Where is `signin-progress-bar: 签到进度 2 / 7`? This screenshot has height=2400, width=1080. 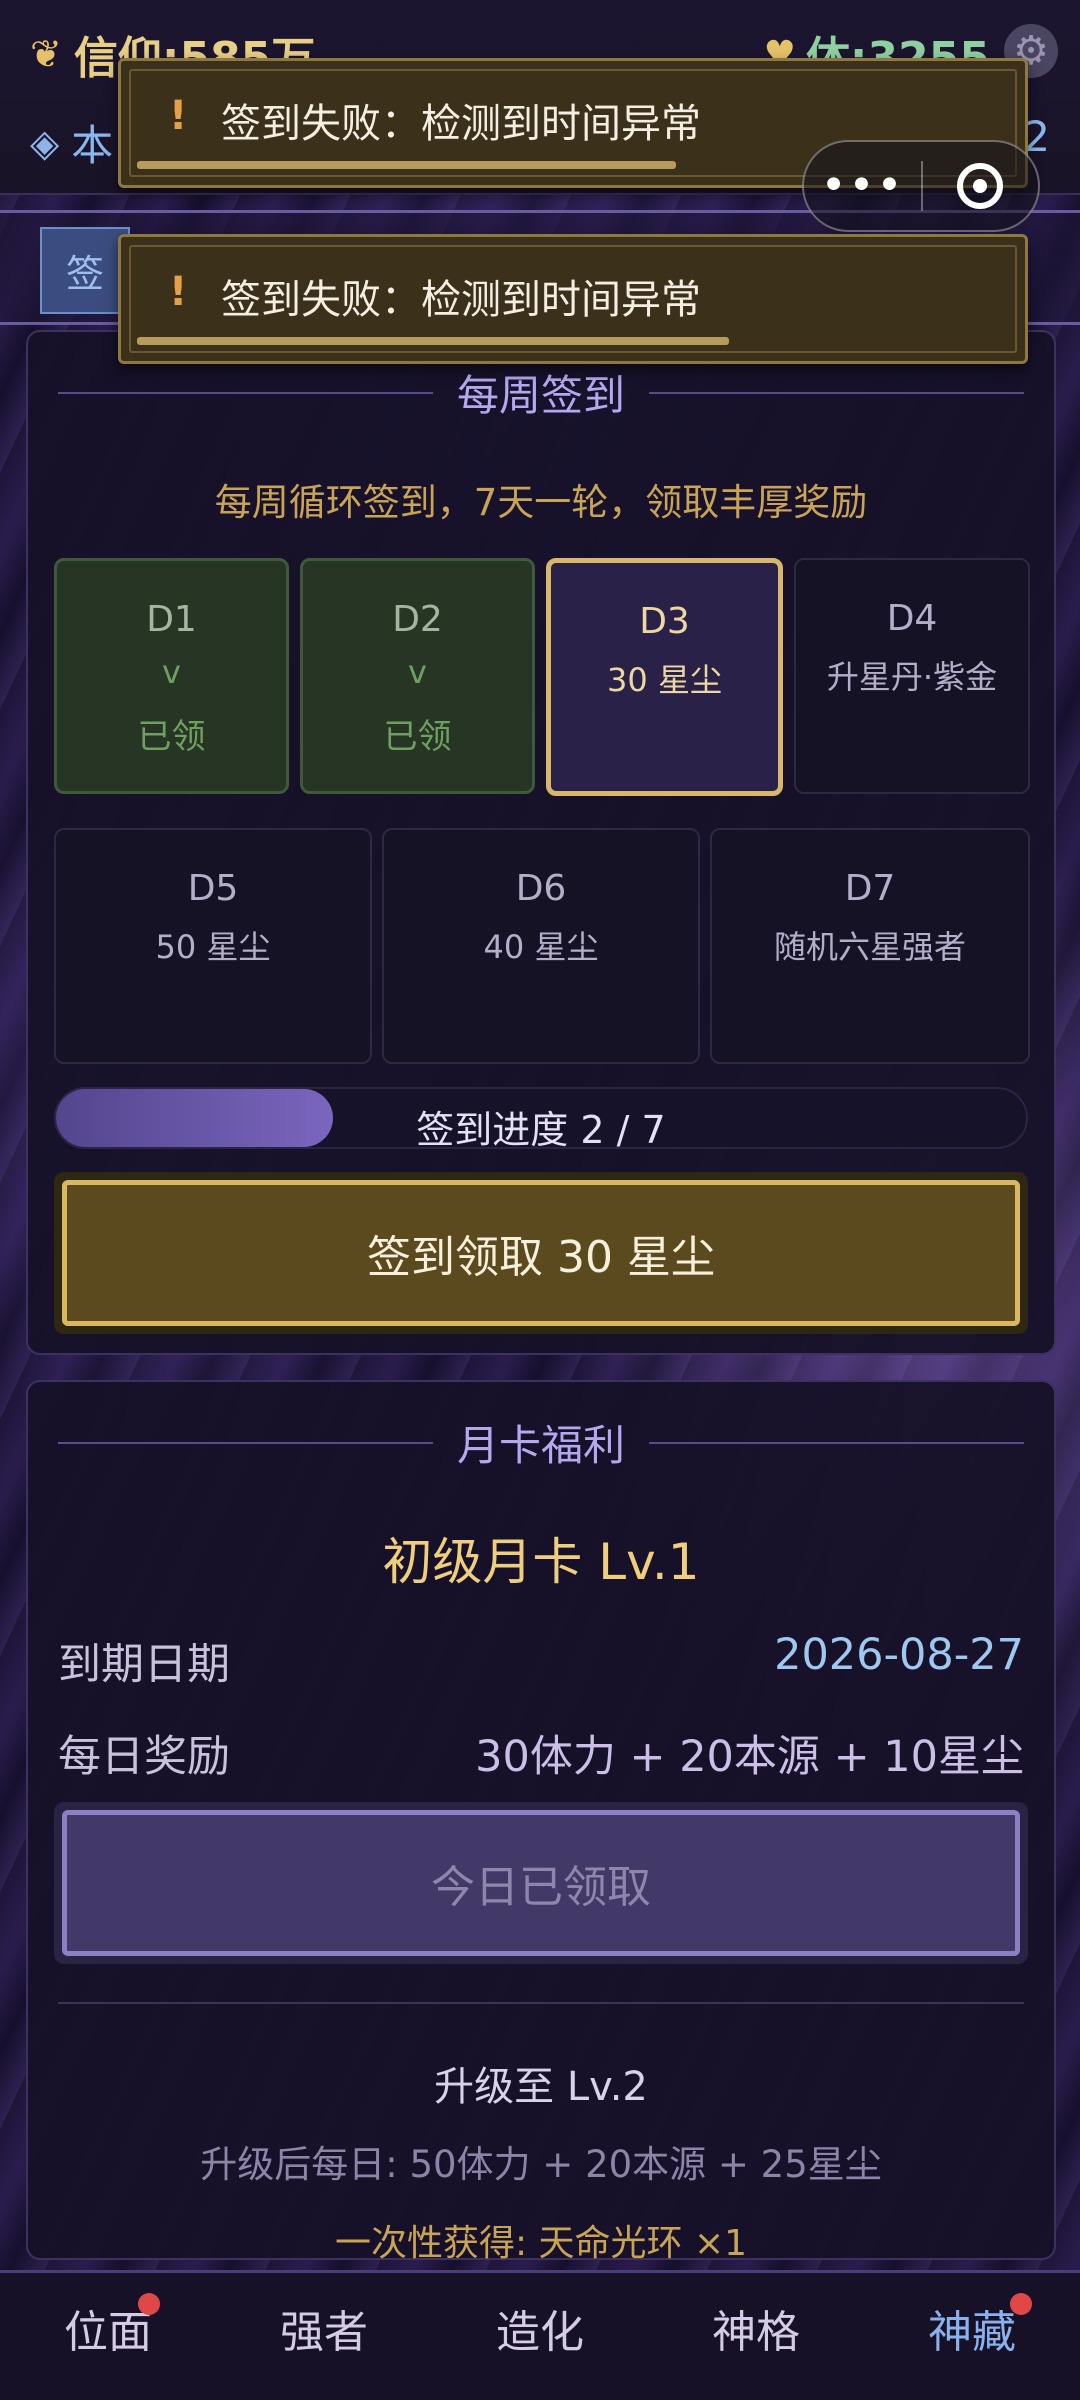 signin-progress-bar: 签到进度 2 / 7 is located at coordinates (541, 1119).